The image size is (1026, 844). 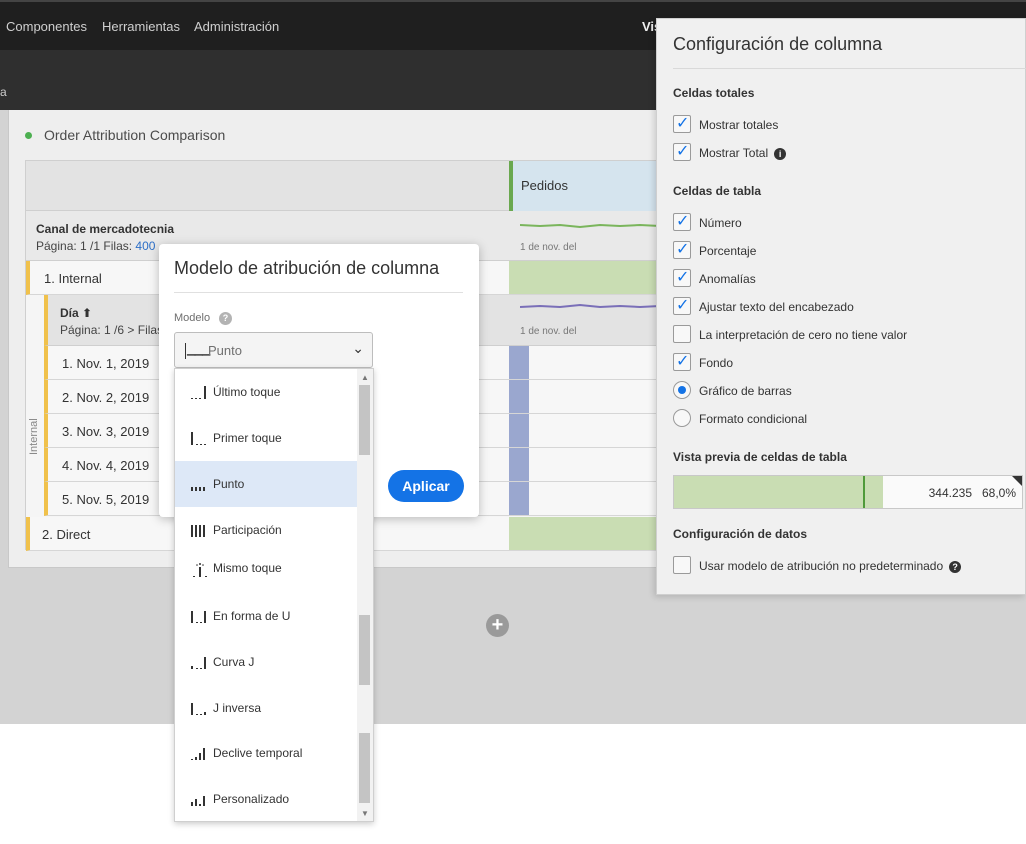 What do you see at coordinates (682, 565) in the screenshot?
I see `non-default-model-checkbox` at bounding box center [682, 565].